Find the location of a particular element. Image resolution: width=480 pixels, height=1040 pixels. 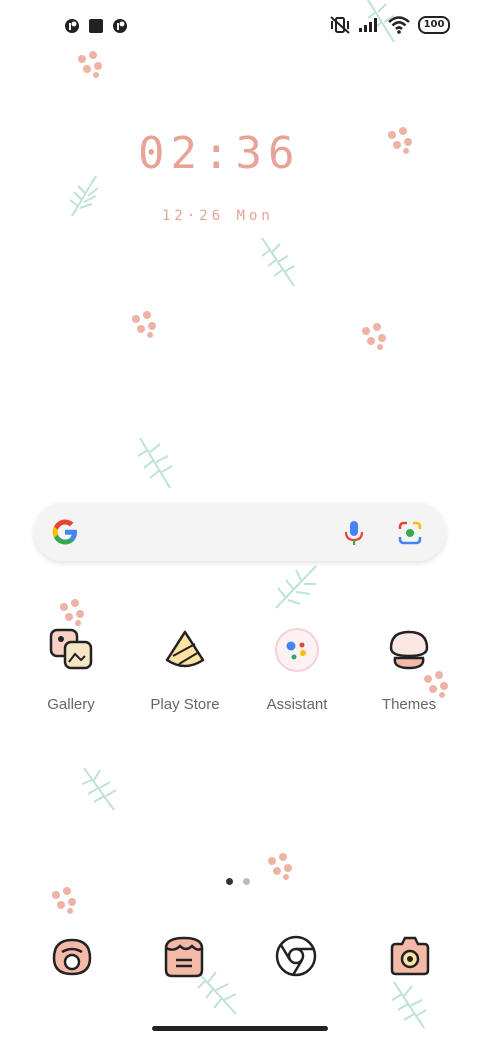

app-label: Play Store is located at coordinates (185, 704).